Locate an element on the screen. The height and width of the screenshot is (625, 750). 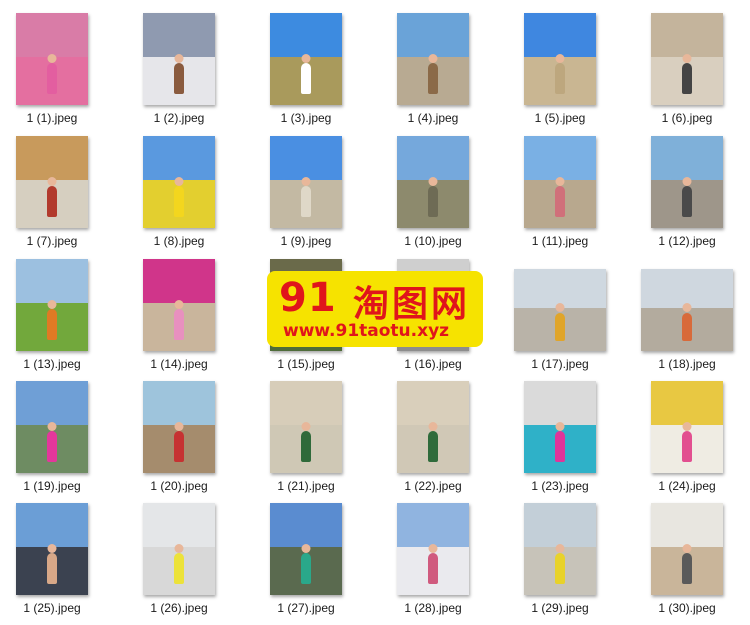
file-item: 1 (7).jpeg is located at coordinates (56, 197).